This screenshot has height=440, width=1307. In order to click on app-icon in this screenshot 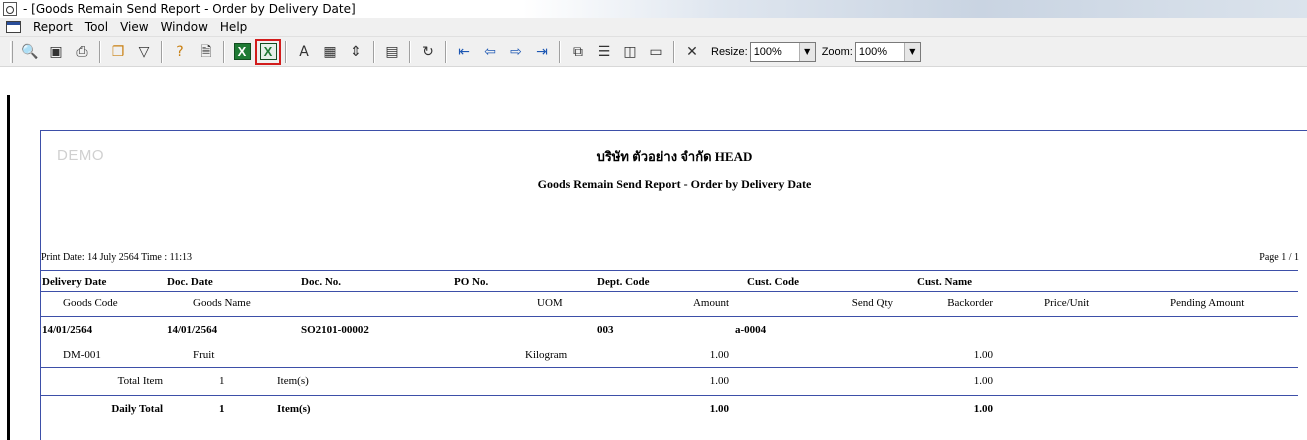, I will do `click(10, 9)`.